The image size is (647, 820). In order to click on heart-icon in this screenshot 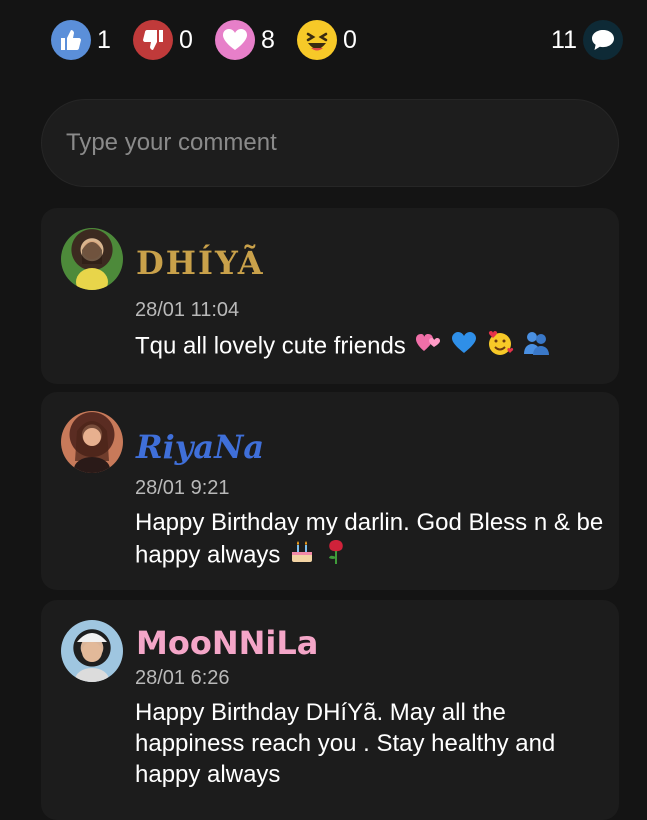, I will do `click(235, 40)`.